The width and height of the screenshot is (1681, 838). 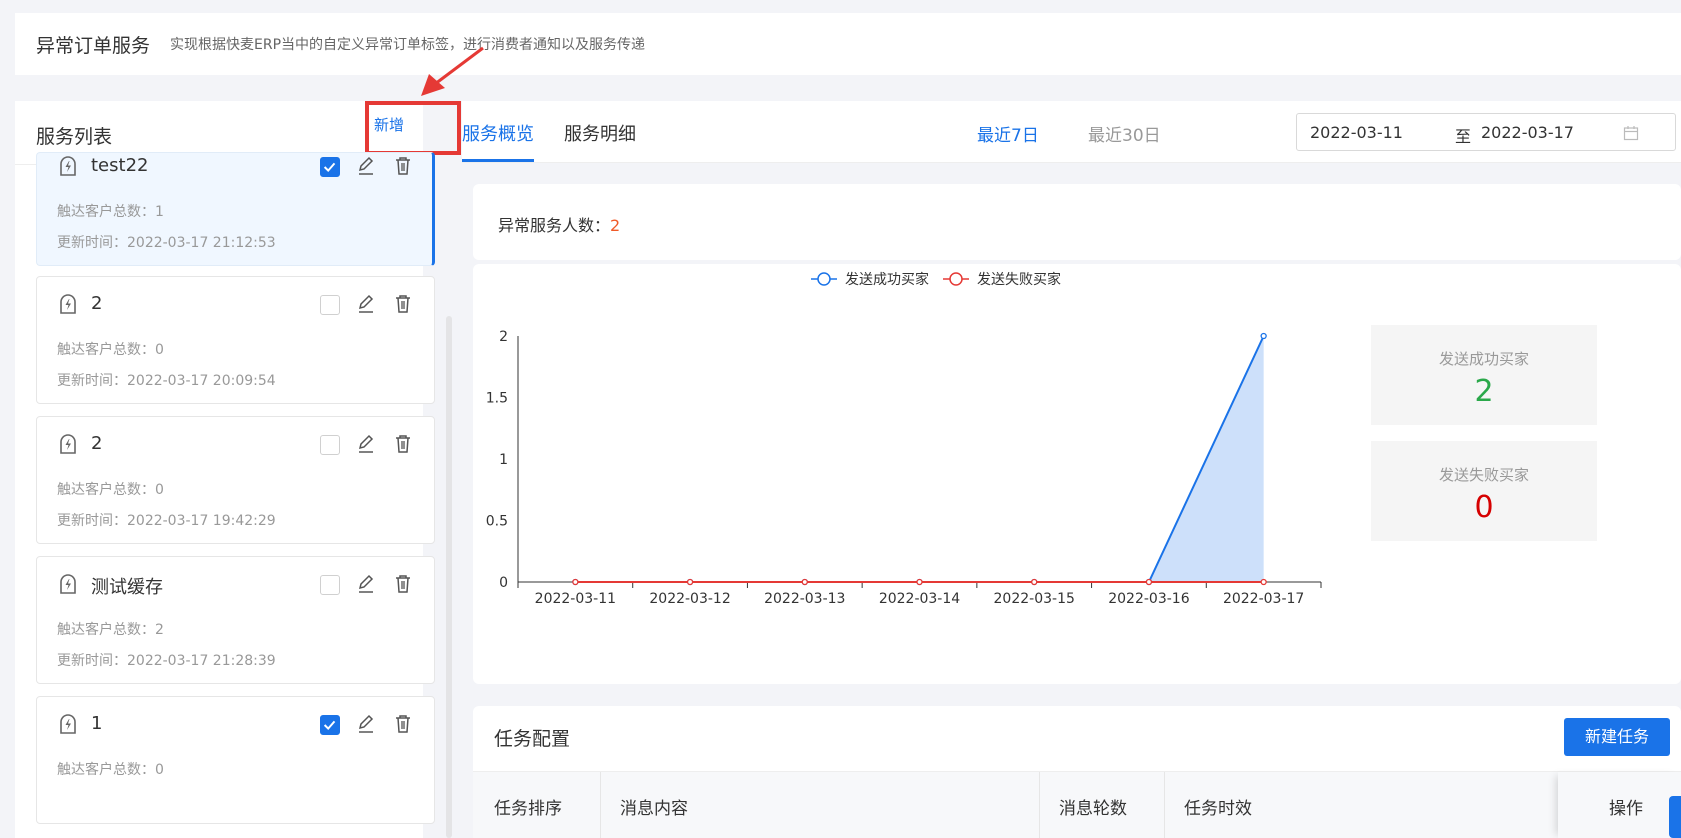 What do you see at coordinates (919, 599) in the screenshot?
I see `x-tick-label: 2022-03-14` at bounding box center [919, 599].